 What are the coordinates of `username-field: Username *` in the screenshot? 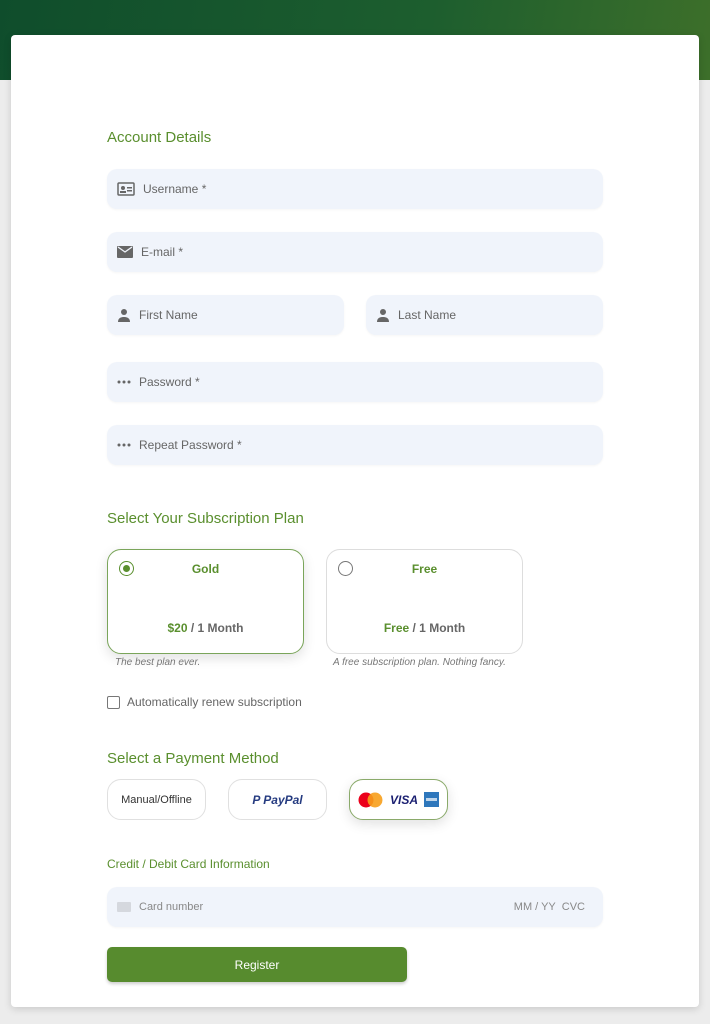 It's located at (355, 189).